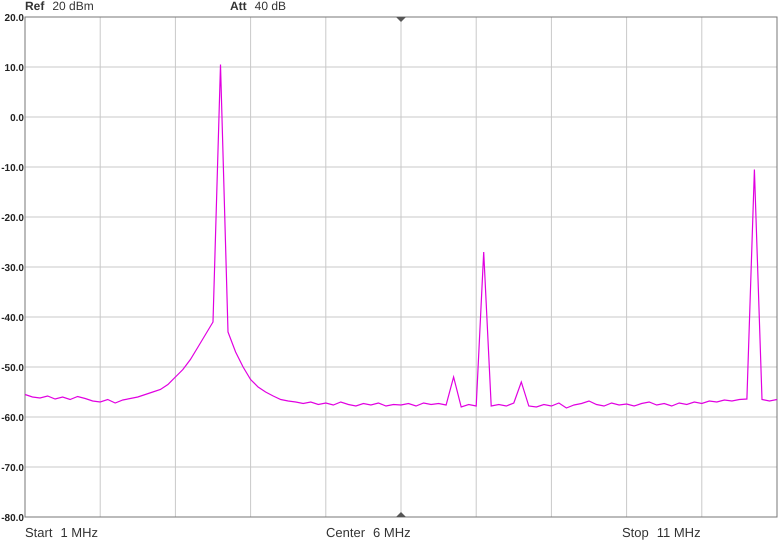  What do you see at coordinates (12, 318) in the screenshot?
I see `tick-label: -40.0` at bounding box center [12, 318].